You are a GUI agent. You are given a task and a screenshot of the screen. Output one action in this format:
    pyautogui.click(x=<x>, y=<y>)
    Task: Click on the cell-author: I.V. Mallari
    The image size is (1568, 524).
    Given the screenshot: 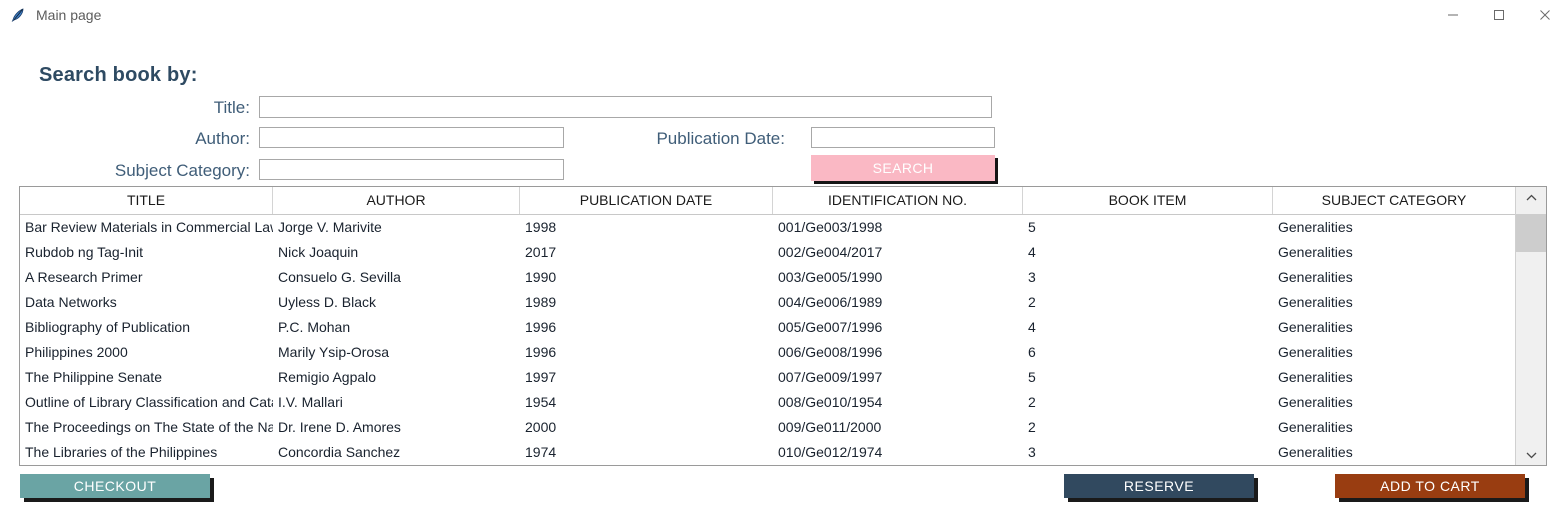 What is the action you would take?
    pyautogui.click(x=310, y=402)
    